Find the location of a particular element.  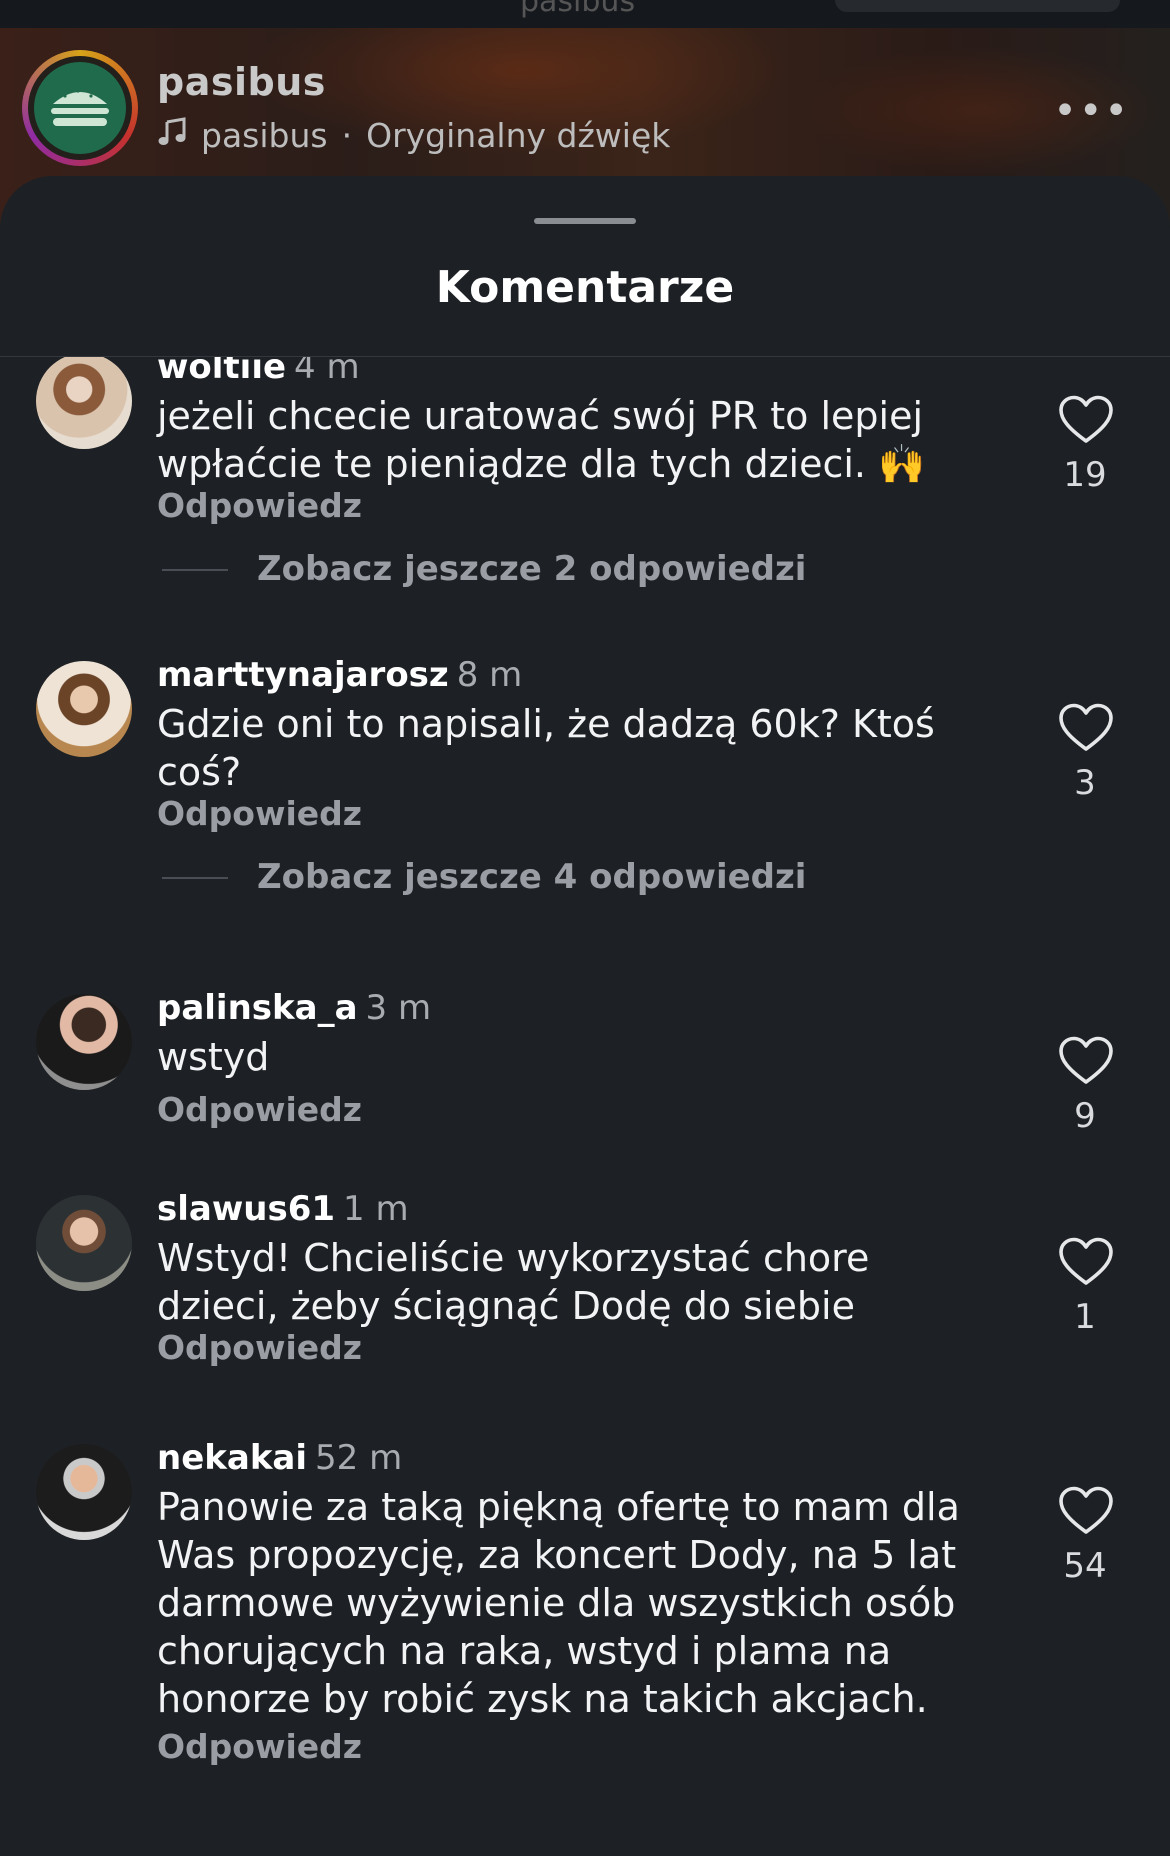

audio-link: pasibus · Oryginalny dźwięk is located at coordinates (413, 135).